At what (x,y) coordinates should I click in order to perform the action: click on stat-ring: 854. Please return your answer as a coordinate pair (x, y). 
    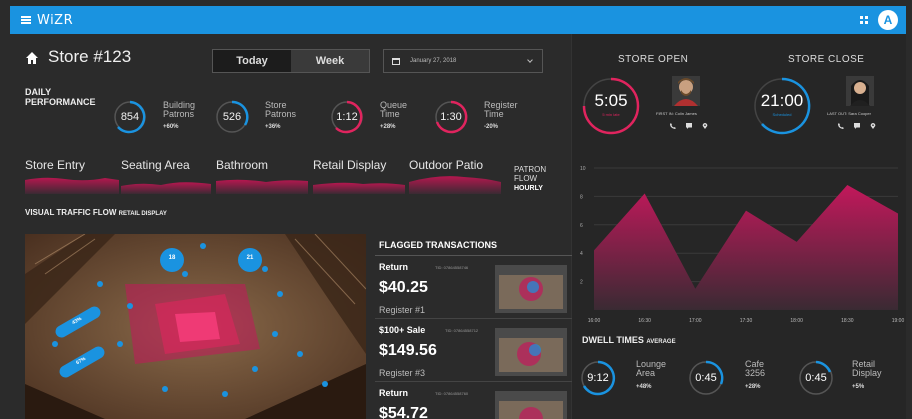
    Looking at the image, I should click on (130, 117).